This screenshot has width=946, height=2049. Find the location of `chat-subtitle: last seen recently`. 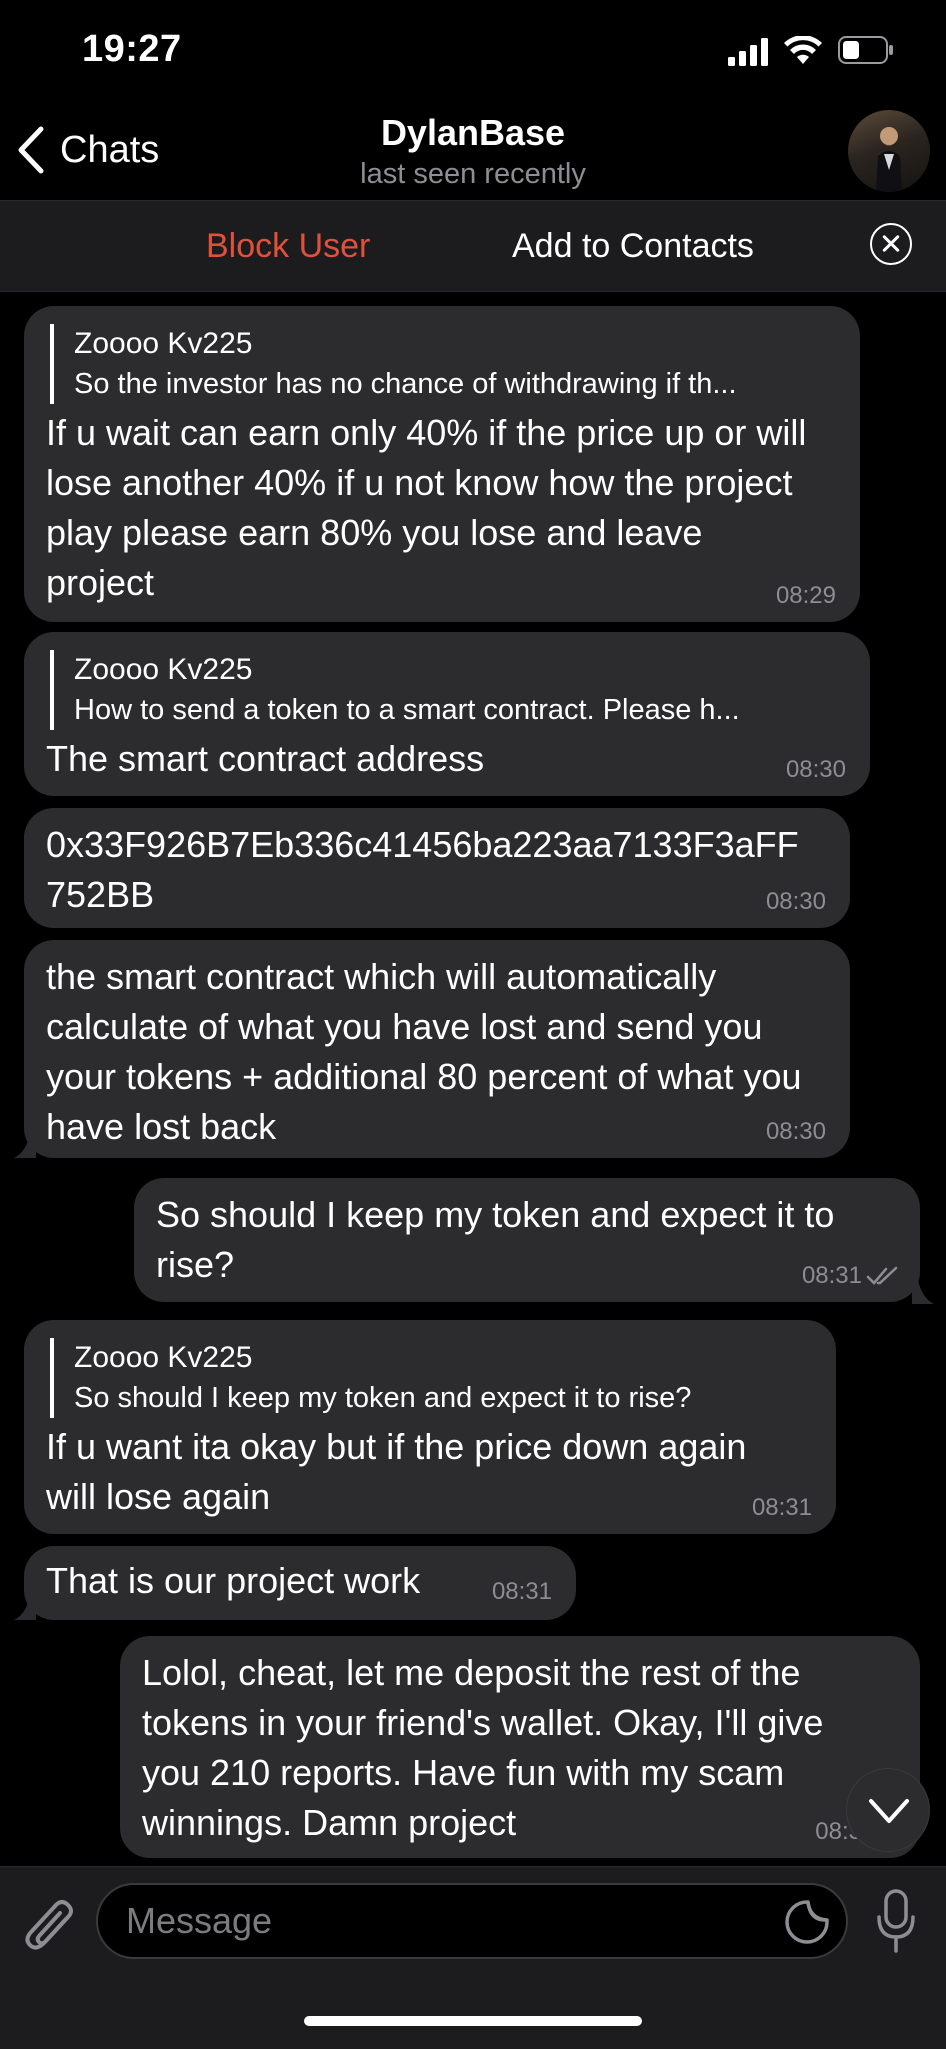

chat-subtitle: last seen recently is located at coordinates (473, 174).